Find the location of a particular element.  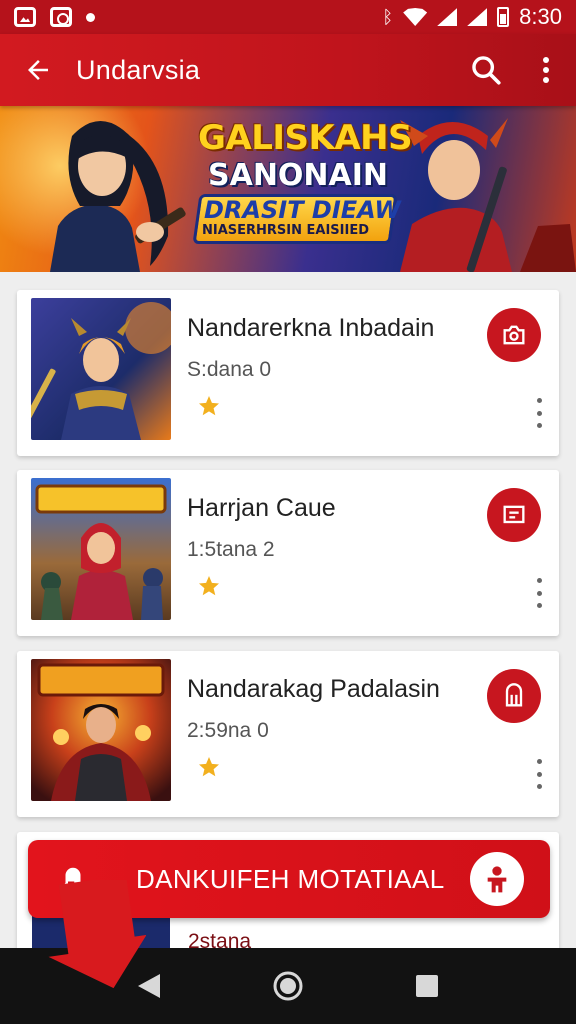

game-meta: 1:5tana 2 is located at coordinates (231, 549).